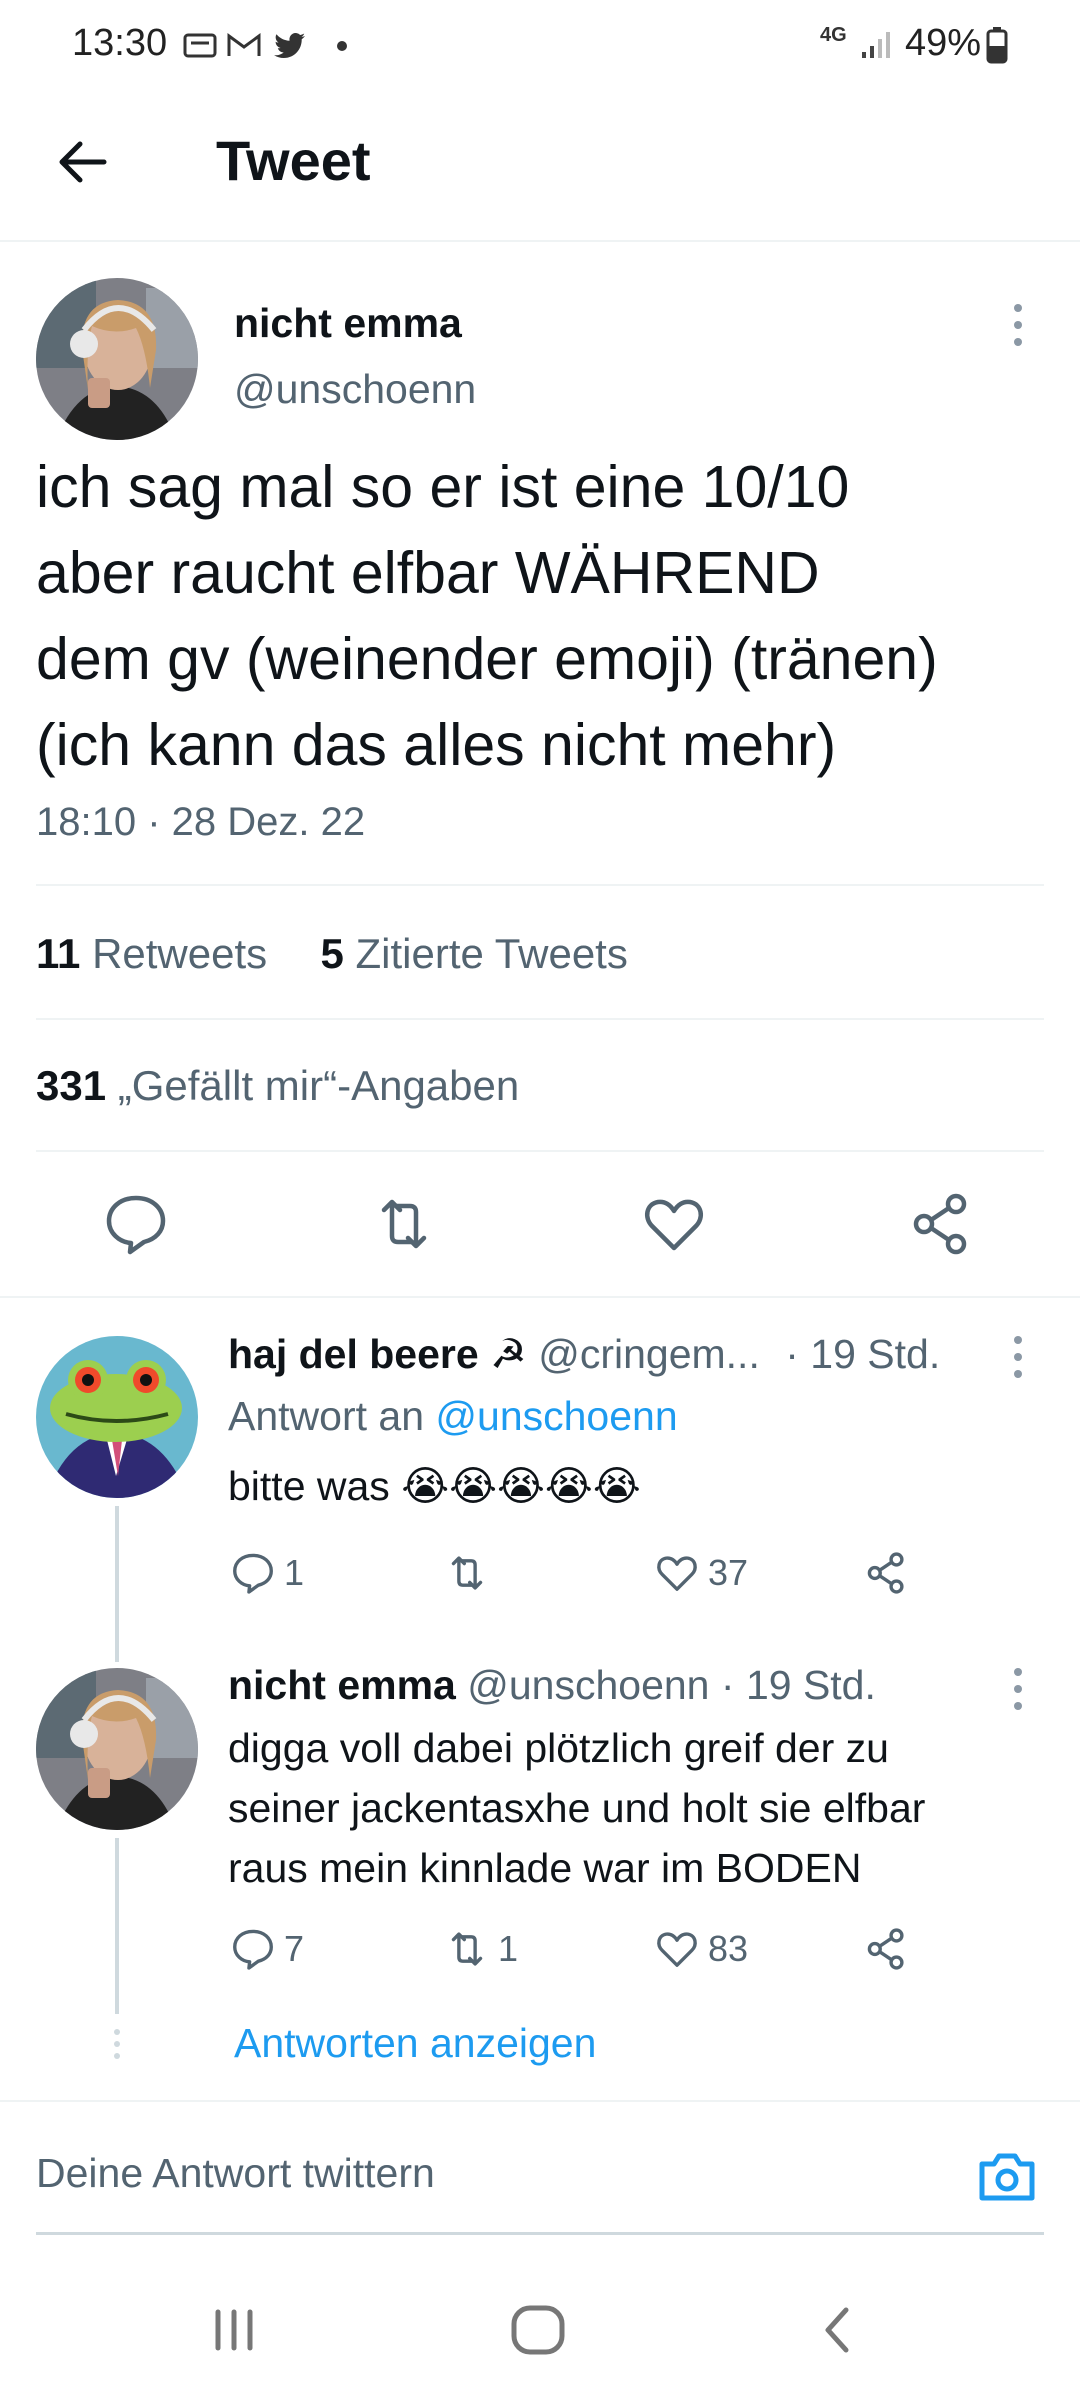 The width and height of the screenshot is (1080, 2400). Describe the element at coordinates (235, 2173) in the screenshot. I see `reply-input: Deine Antwort twittern` at that location.